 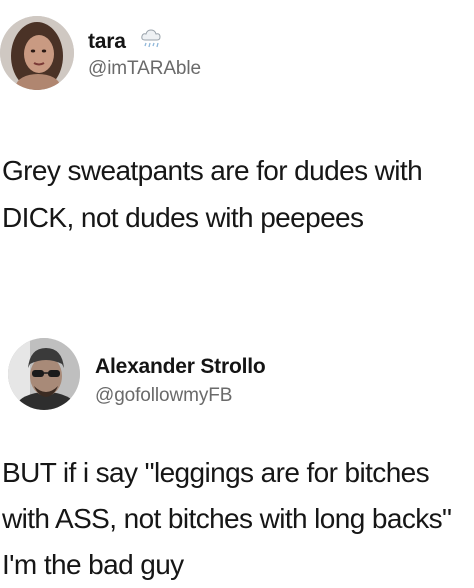 What do you see at coordinates (216, 472) in the screenshot?
I see `tweet-text-line: BUT if i say "leggings are for bitches` at bounding box center [216, 472].